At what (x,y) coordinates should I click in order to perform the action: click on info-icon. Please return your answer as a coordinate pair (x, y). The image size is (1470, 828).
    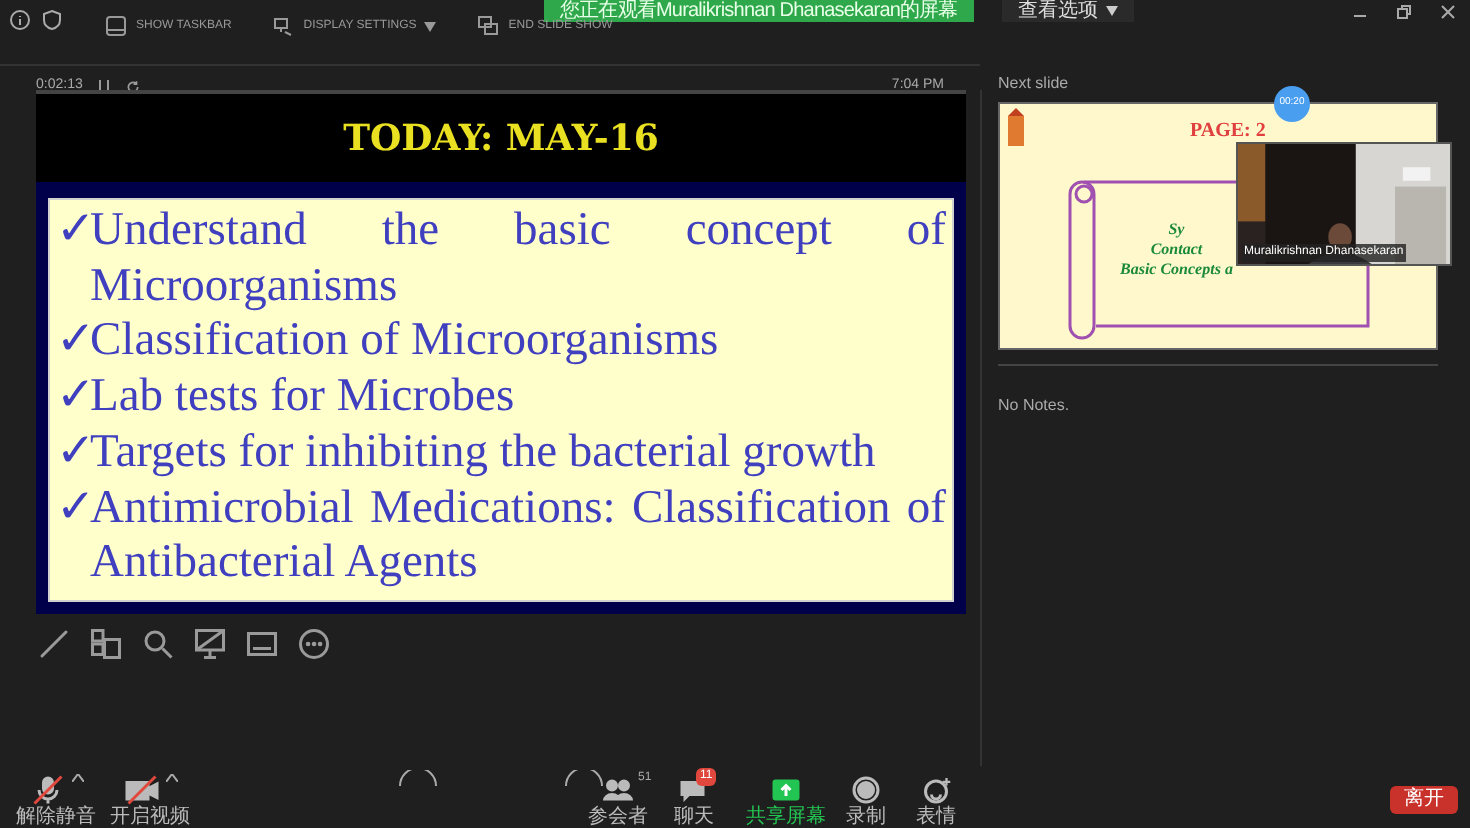
    Looking at the image, I should click on (20, 20).